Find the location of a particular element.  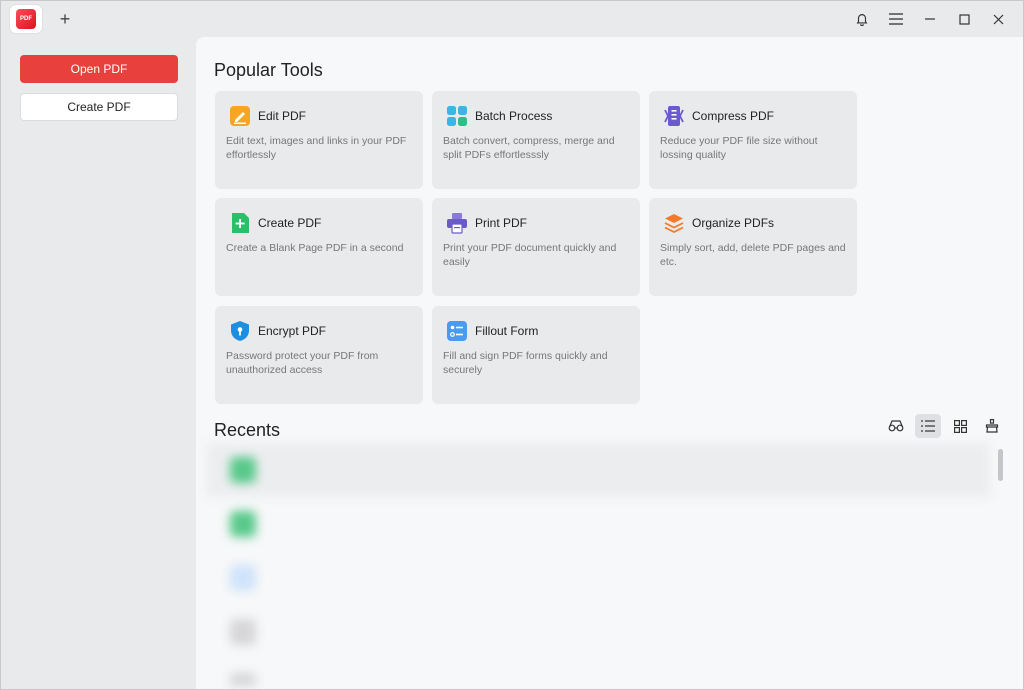

tool-name: Create PDF is located at coordinates (290, 223).